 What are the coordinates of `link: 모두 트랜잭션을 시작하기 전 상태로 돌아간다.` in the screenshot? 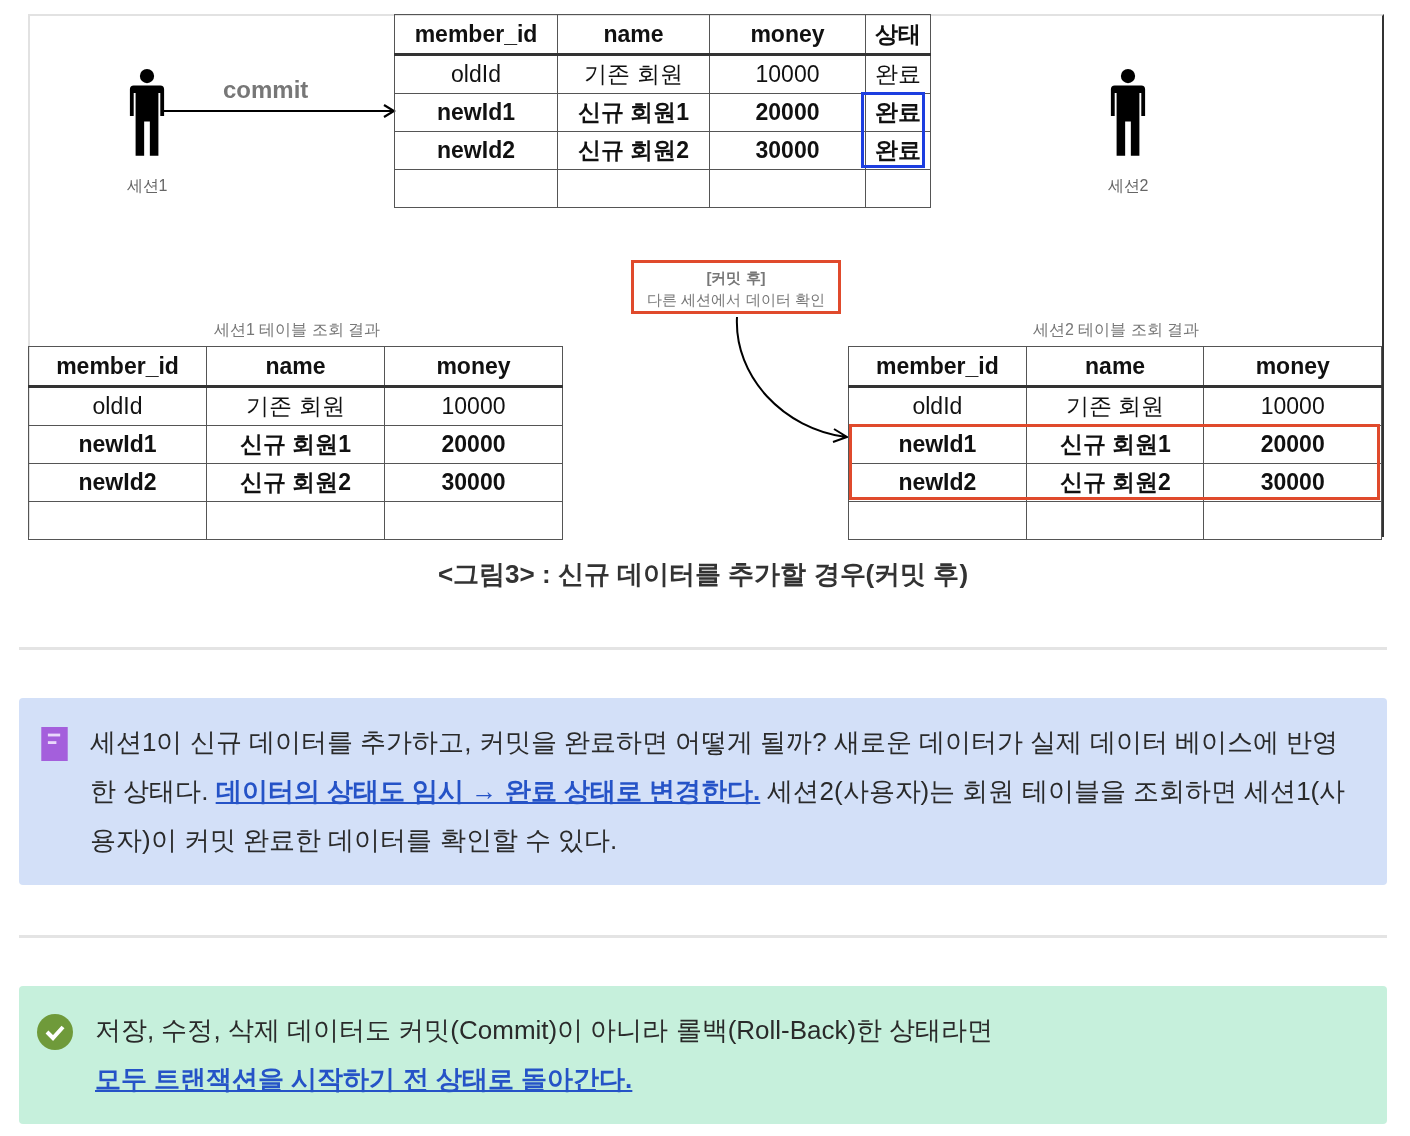 It's located at (364, 1079).